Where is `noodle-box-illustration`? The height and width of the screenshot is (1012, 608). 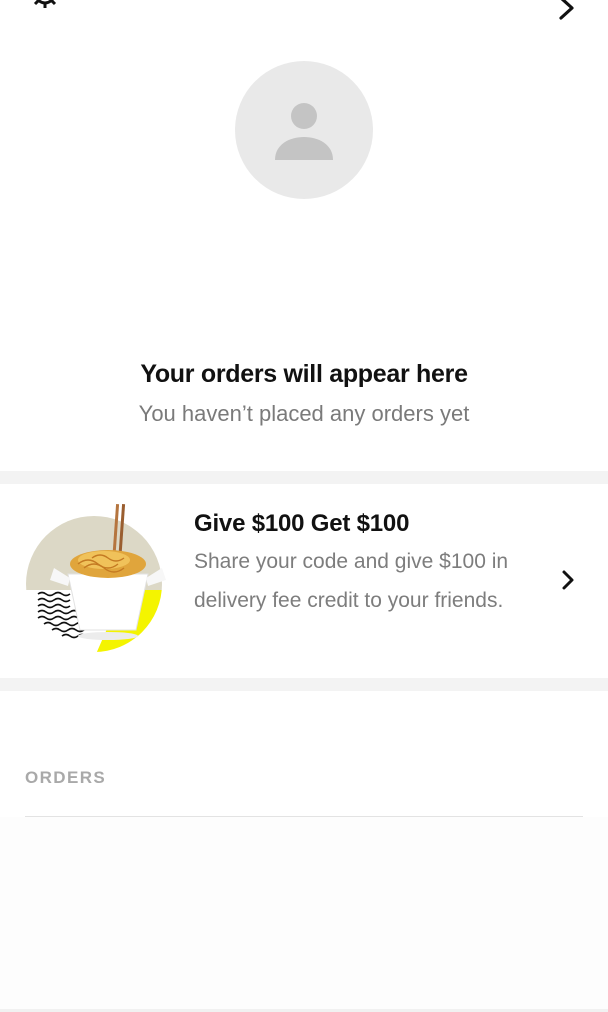
noodle-box-illustration is located at coordinates (96, 578).